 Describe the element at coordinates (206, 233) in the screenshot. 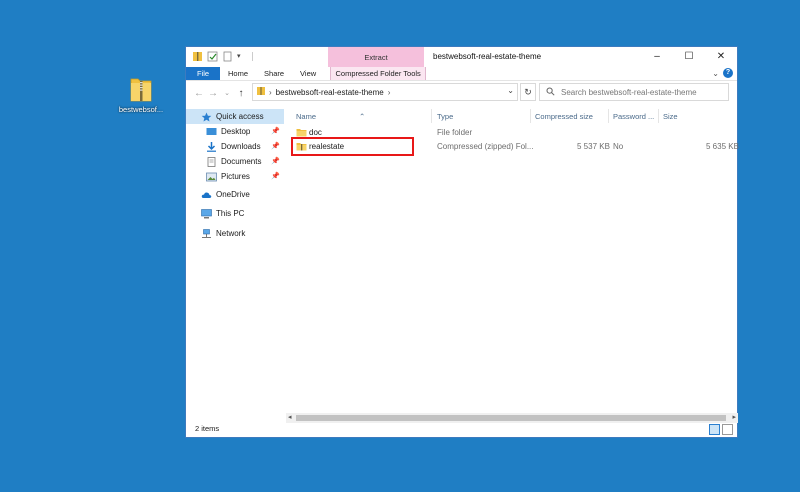

I see `network-icon` at that location.